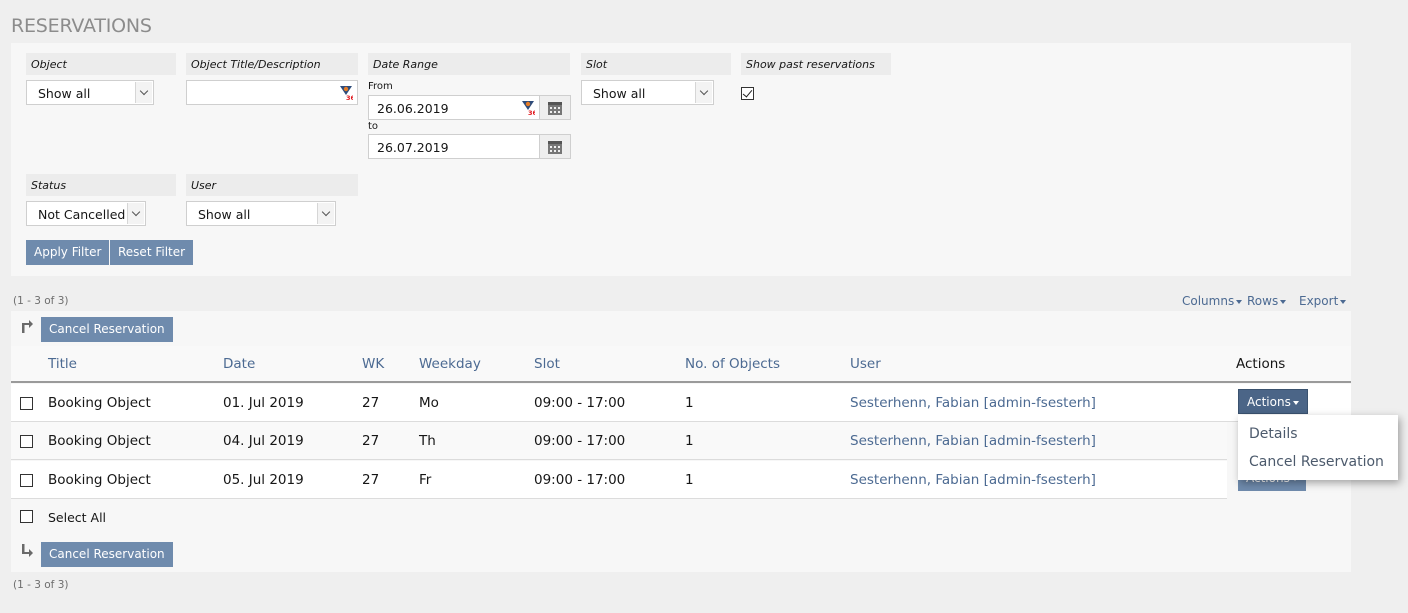  I want to click on date-from-value: 26.06.2019, so click(413, 108).